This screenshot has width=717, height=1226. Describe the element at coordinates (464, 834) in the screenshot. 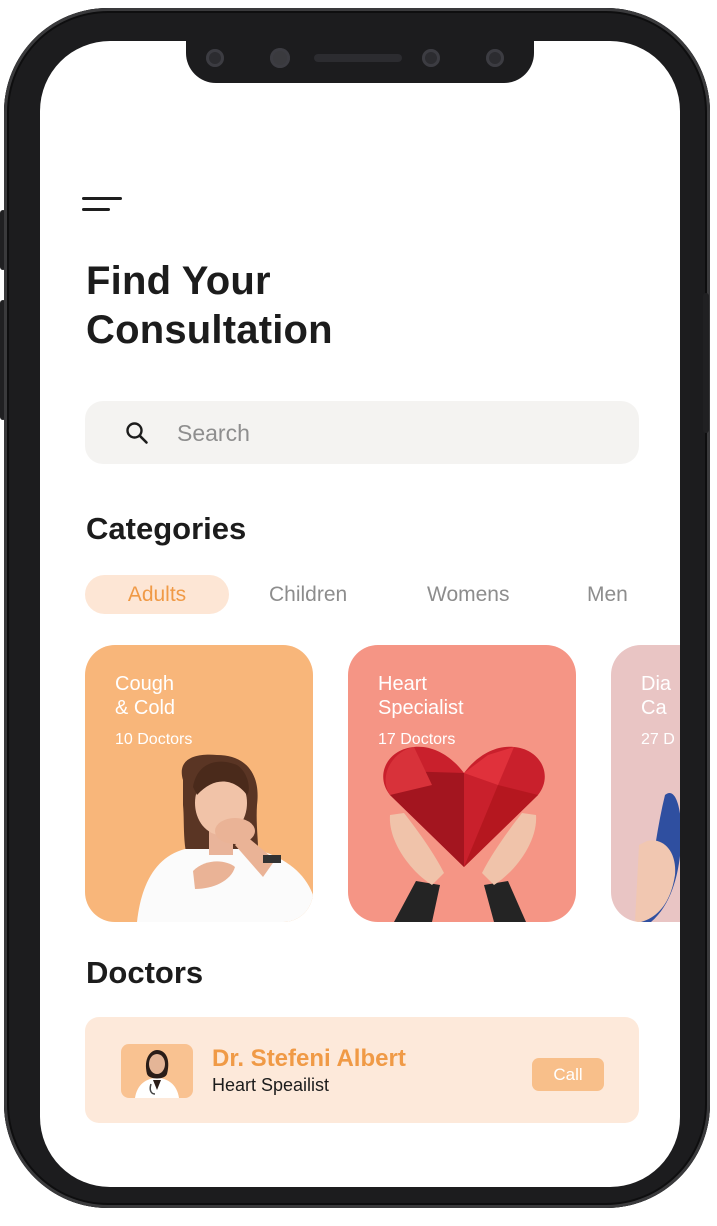

I see `heart-in-hands-image` at that location.